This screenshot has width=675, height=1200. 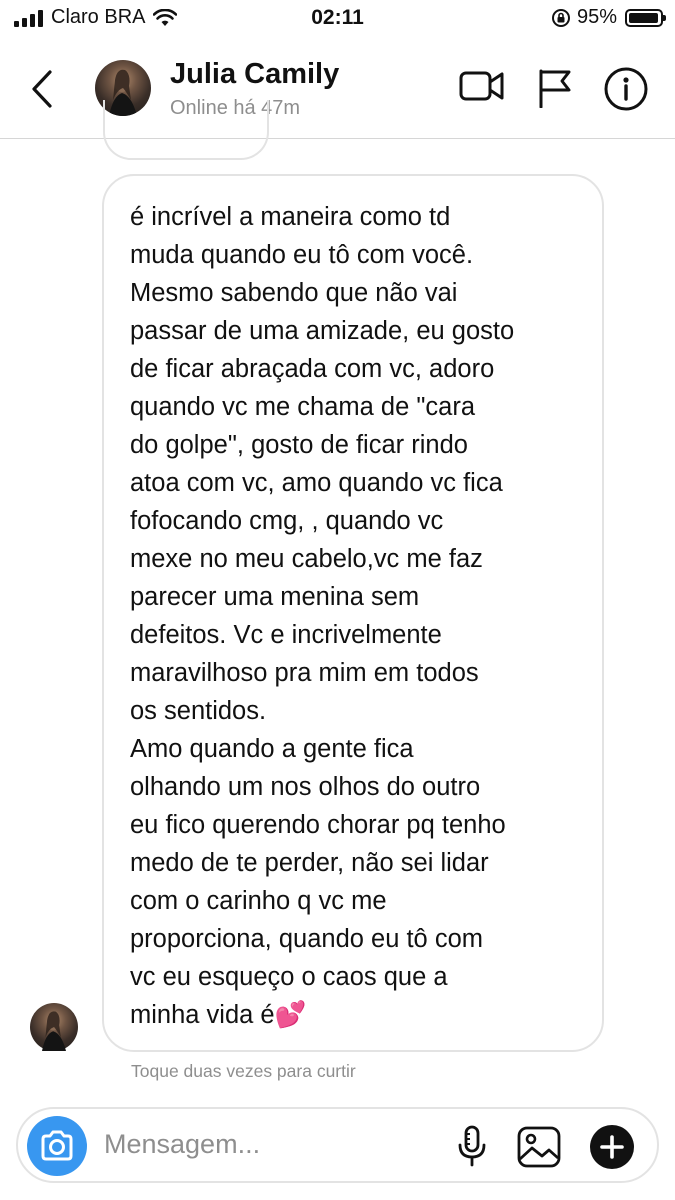 What do you see at coordinates (43, 89) in the screenshot?
I see `back-icon` at bounding box center [43, 89].